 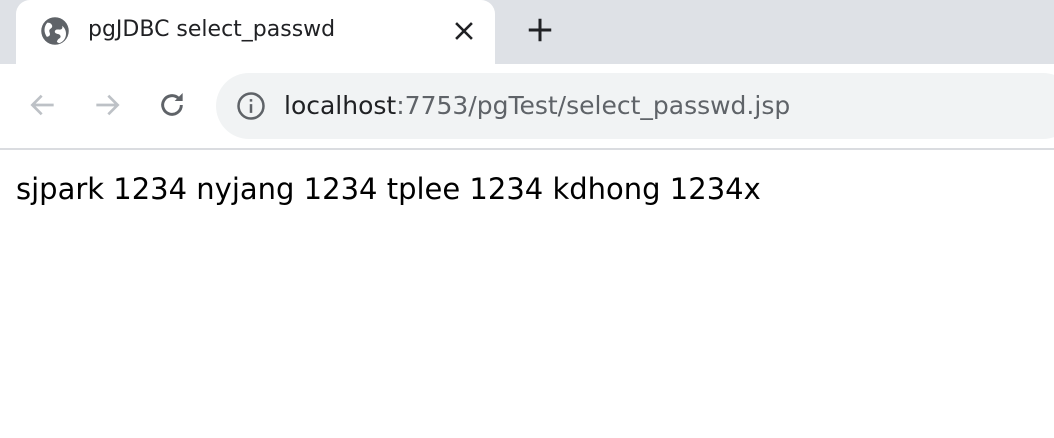 What do you see at coordinates (340, 105) in the screenshot?
I see `url-host: localhost` at bounding box center [340, 105].